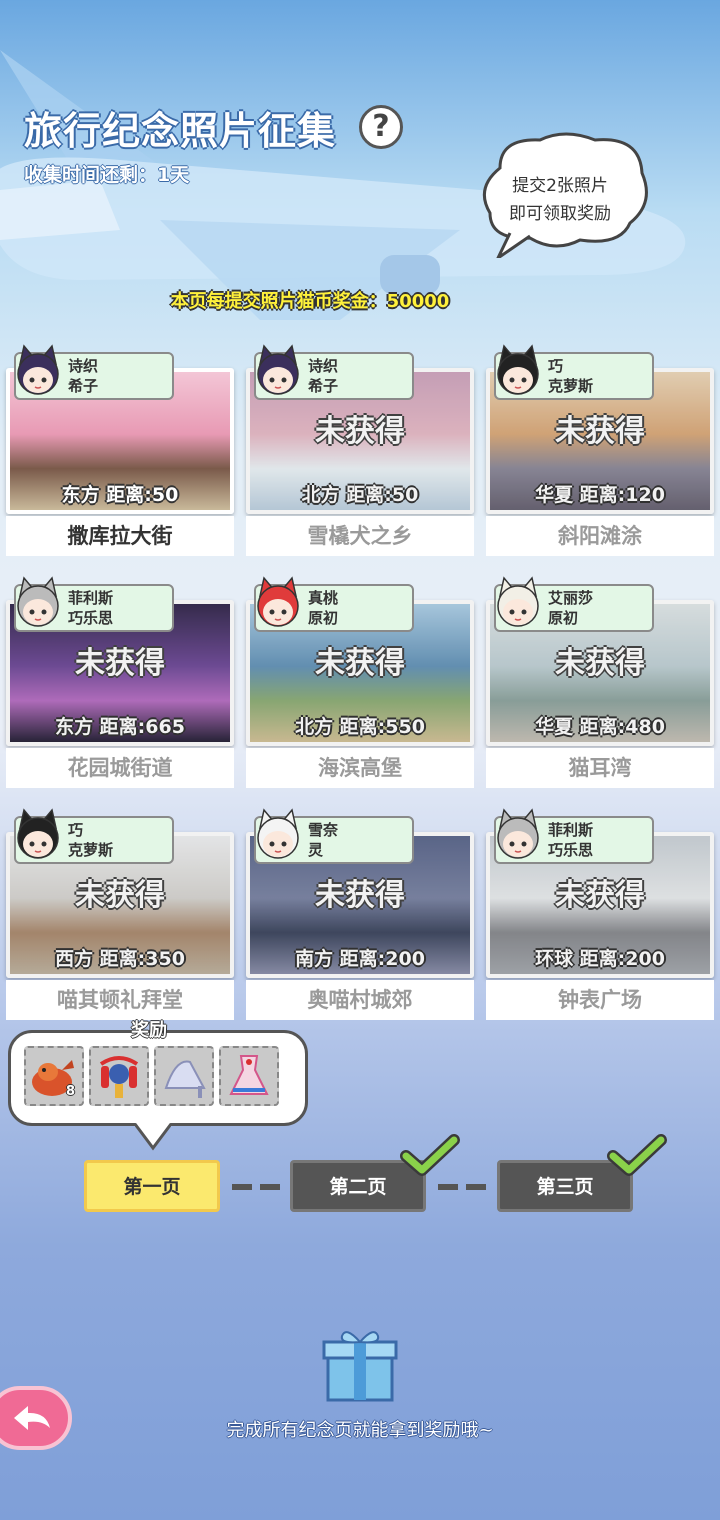 Image resolution: width=720 pixels, height=1520 pixels. Describe the element at coordinates (381, 127) in the screenshot. I see `help-button: ?` at that location.